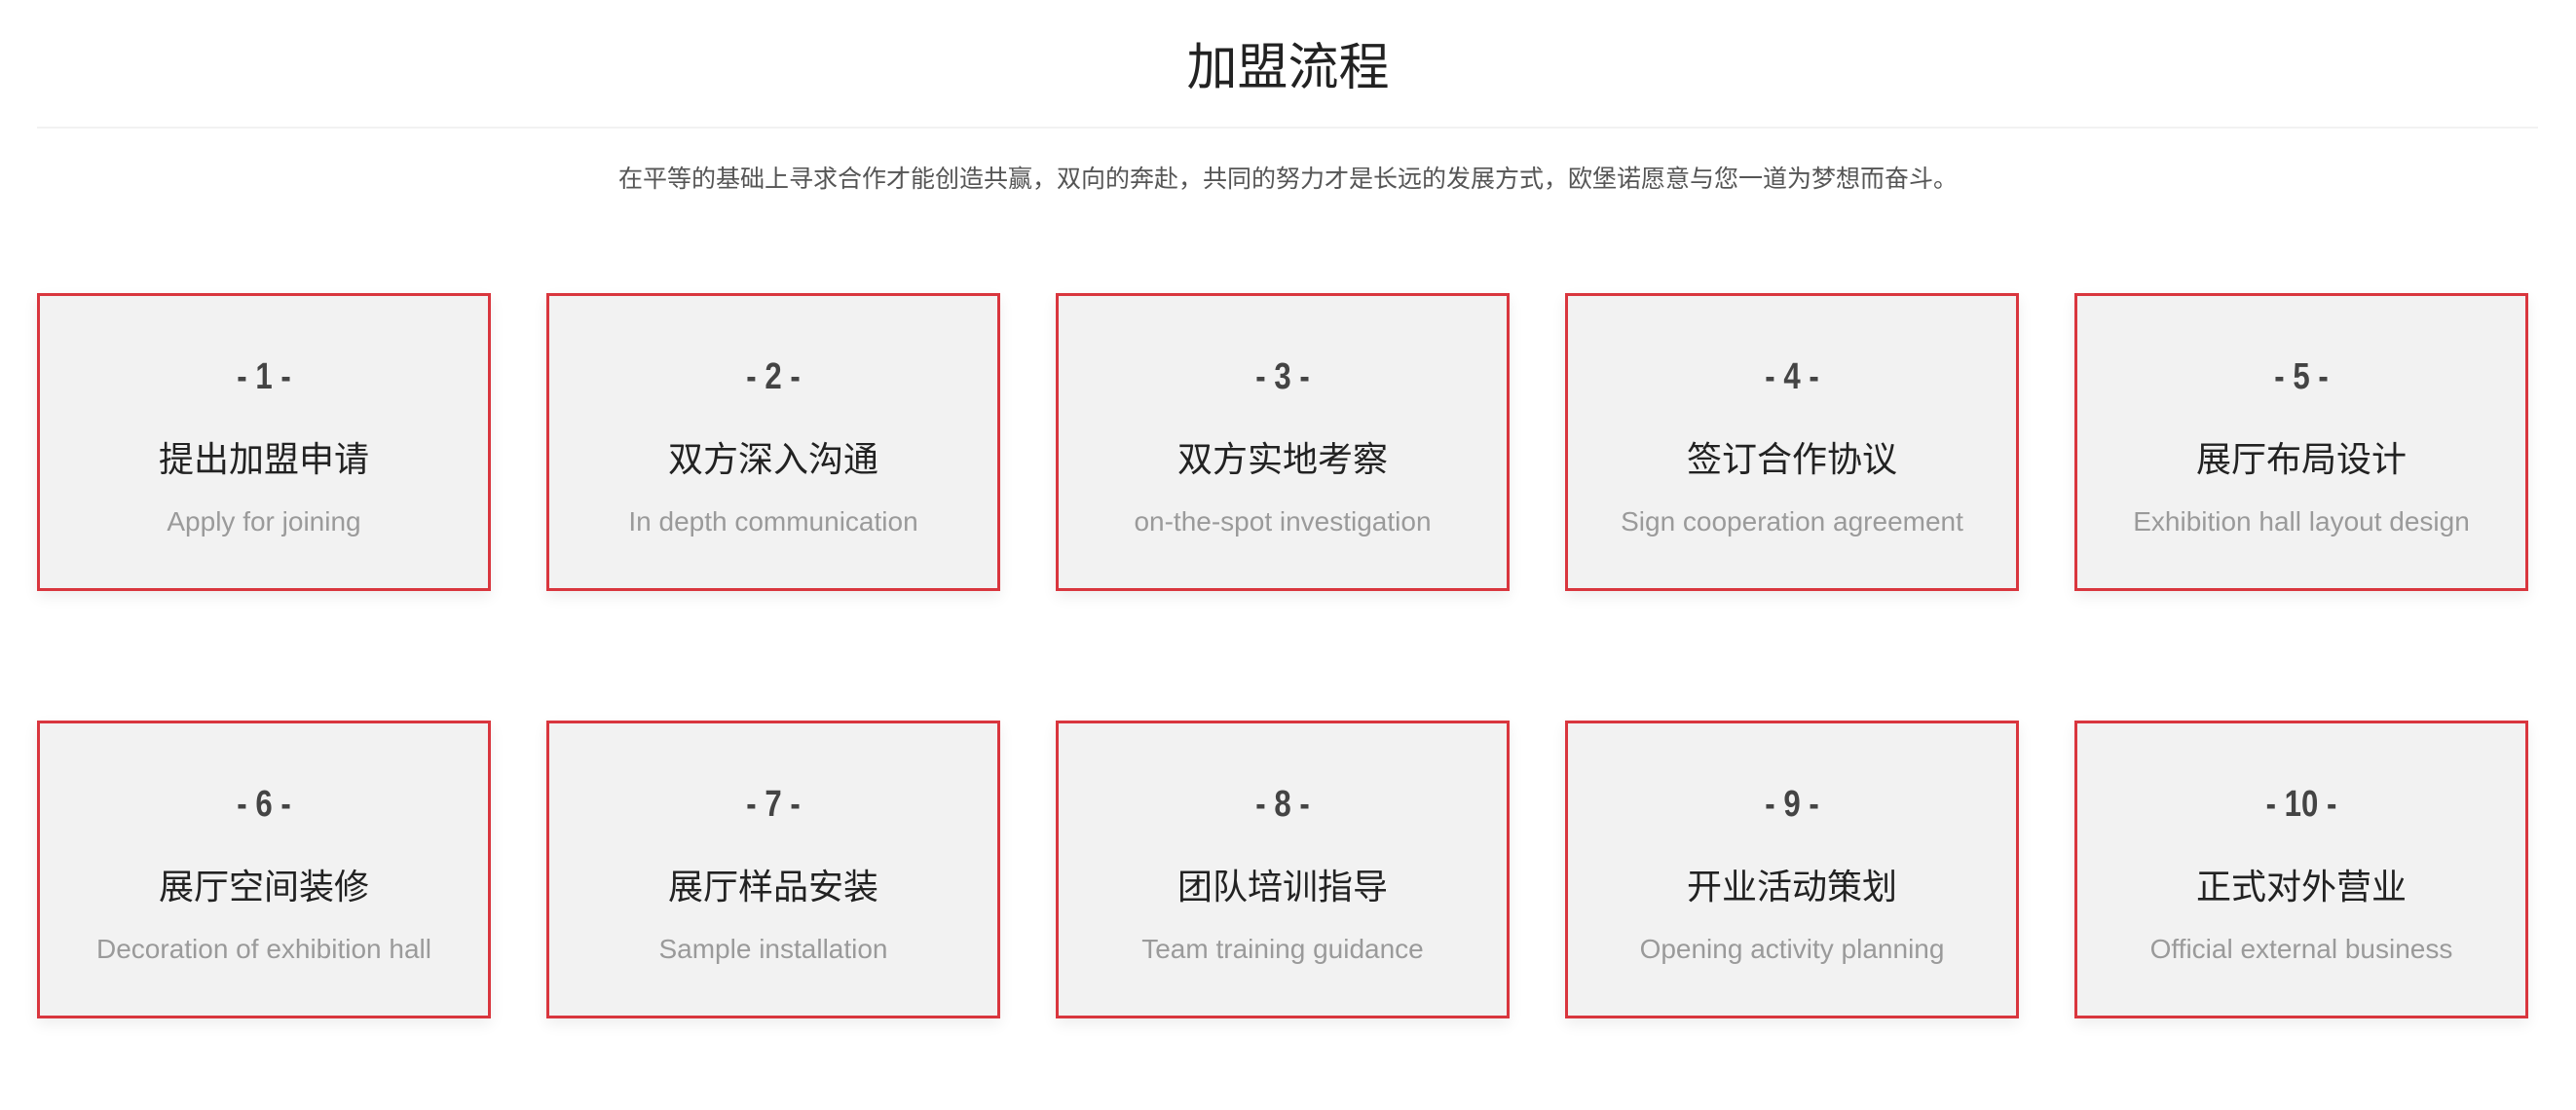 The image size is (2576, 1110). I want to click on step-card-7: - 7 - 展厅样品安装 Sample installation, so click(773, 869).